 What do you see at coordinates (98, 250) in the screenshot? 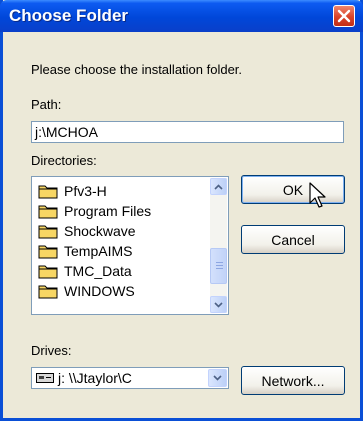
I see `directory-item-label: TempAIMS` at bounding box center [98, 250].